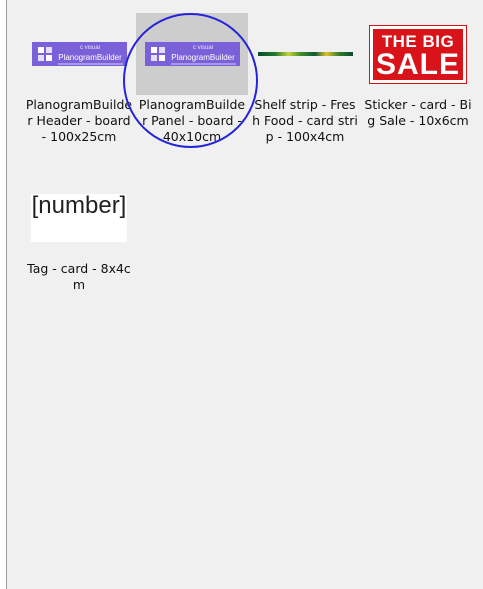  I want to click on item-caption: Sticker - card - Big Sale - 10x6cm, so click(418, 112).